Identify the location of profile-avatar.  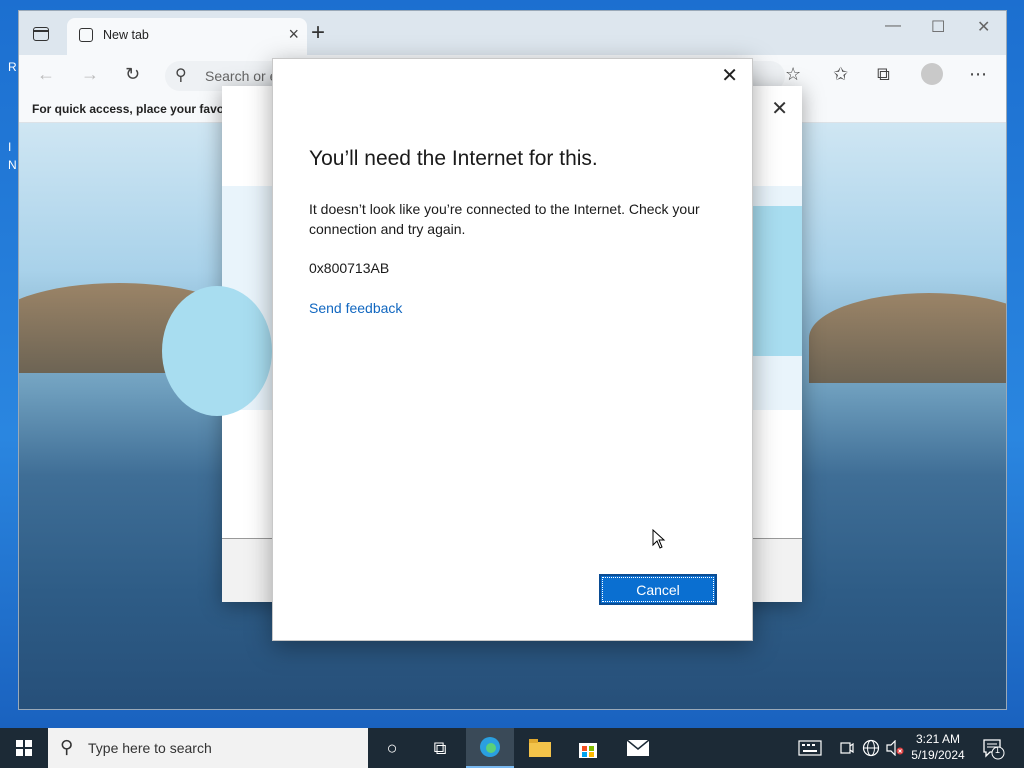
(932, 74).